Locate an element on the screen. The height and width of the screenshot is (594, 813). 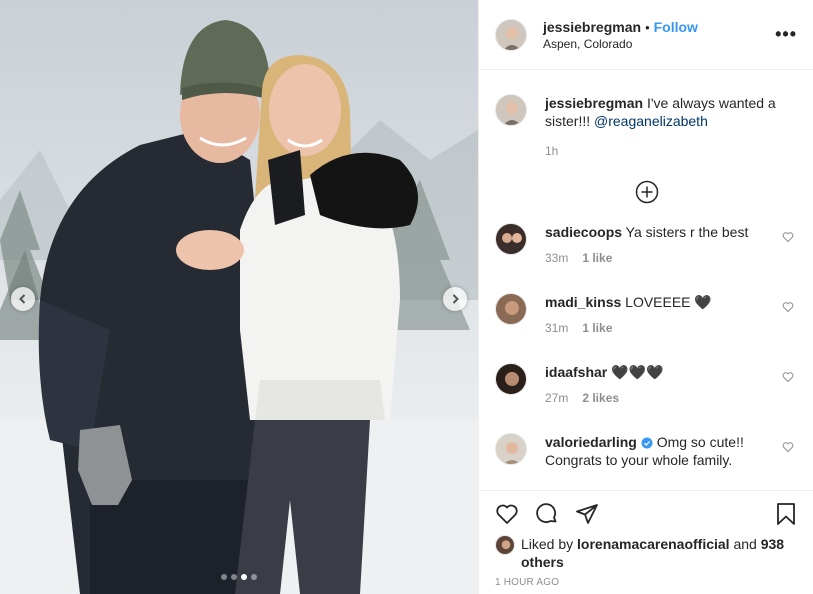
comment-meta: 31m 1 like is located at coordinates (660, 328).